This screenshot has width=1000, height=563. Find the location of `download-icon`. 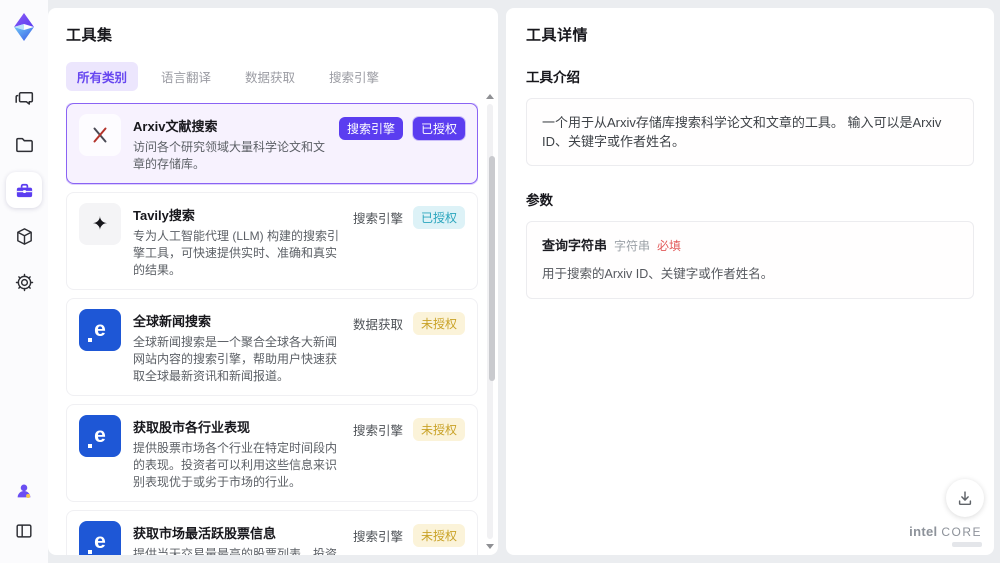

download-icon is located at coordinates (965, 498).